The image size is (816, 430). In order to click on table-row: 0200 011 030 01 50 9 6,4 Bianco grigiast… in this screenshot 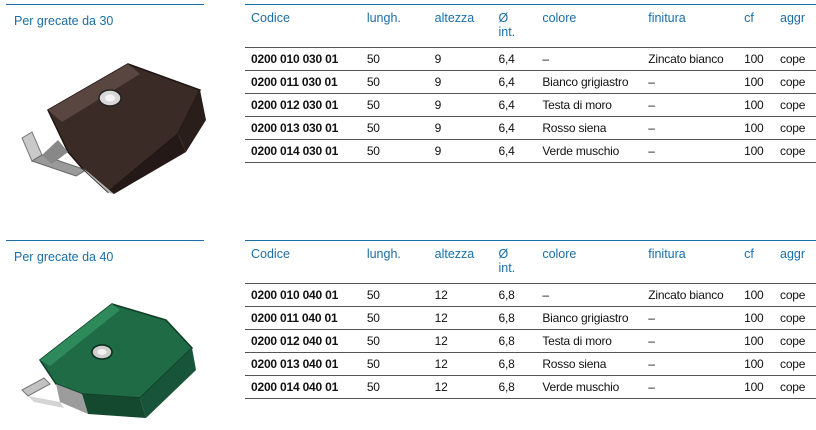, I will do `click(530, 82)`.